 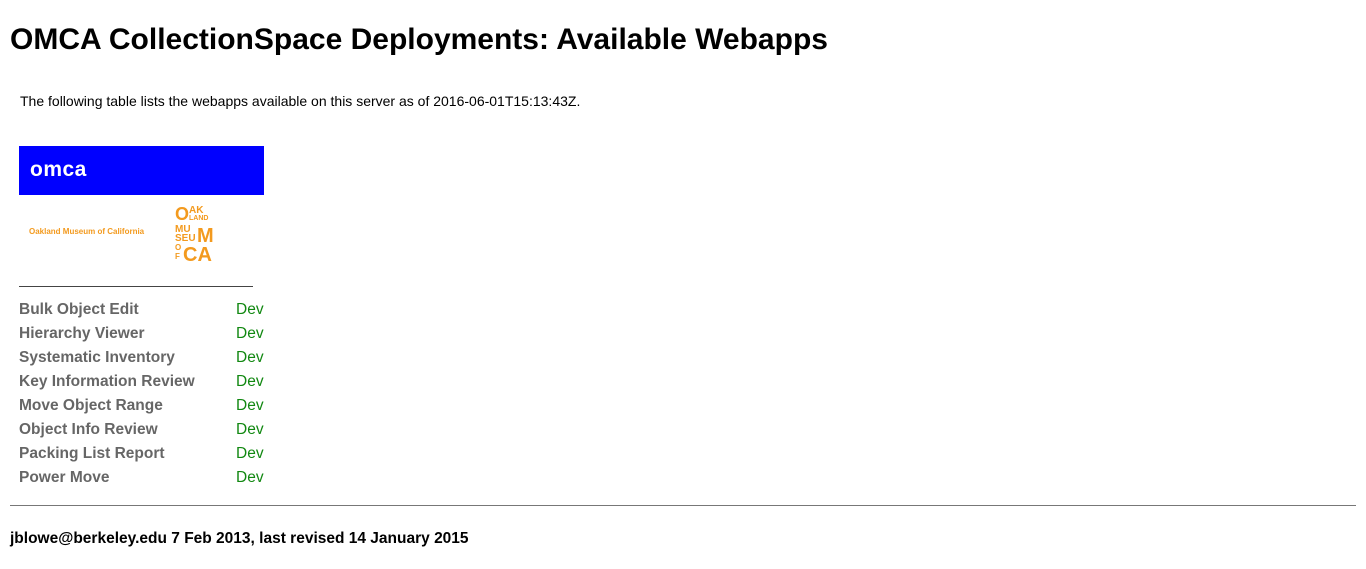 I want to click on list-item: Key Information Review Dev, so click(x=149, y=382).